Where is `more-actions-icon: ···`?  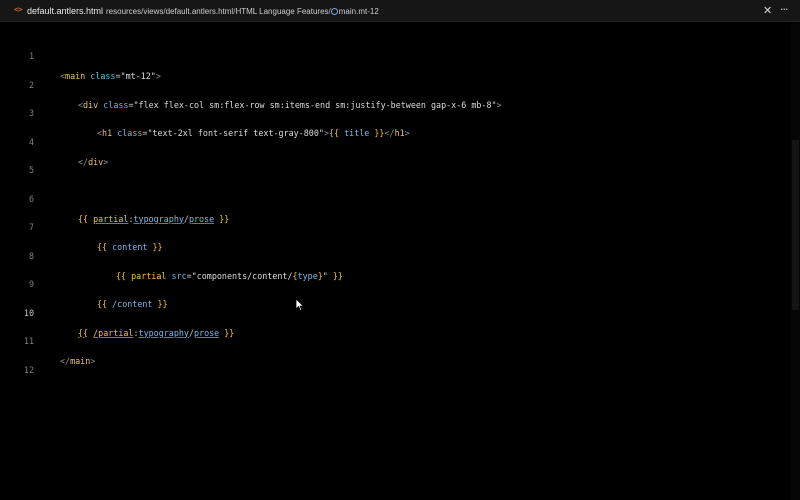 more-actions-icon: ··· is located at coordinates (784, 9).